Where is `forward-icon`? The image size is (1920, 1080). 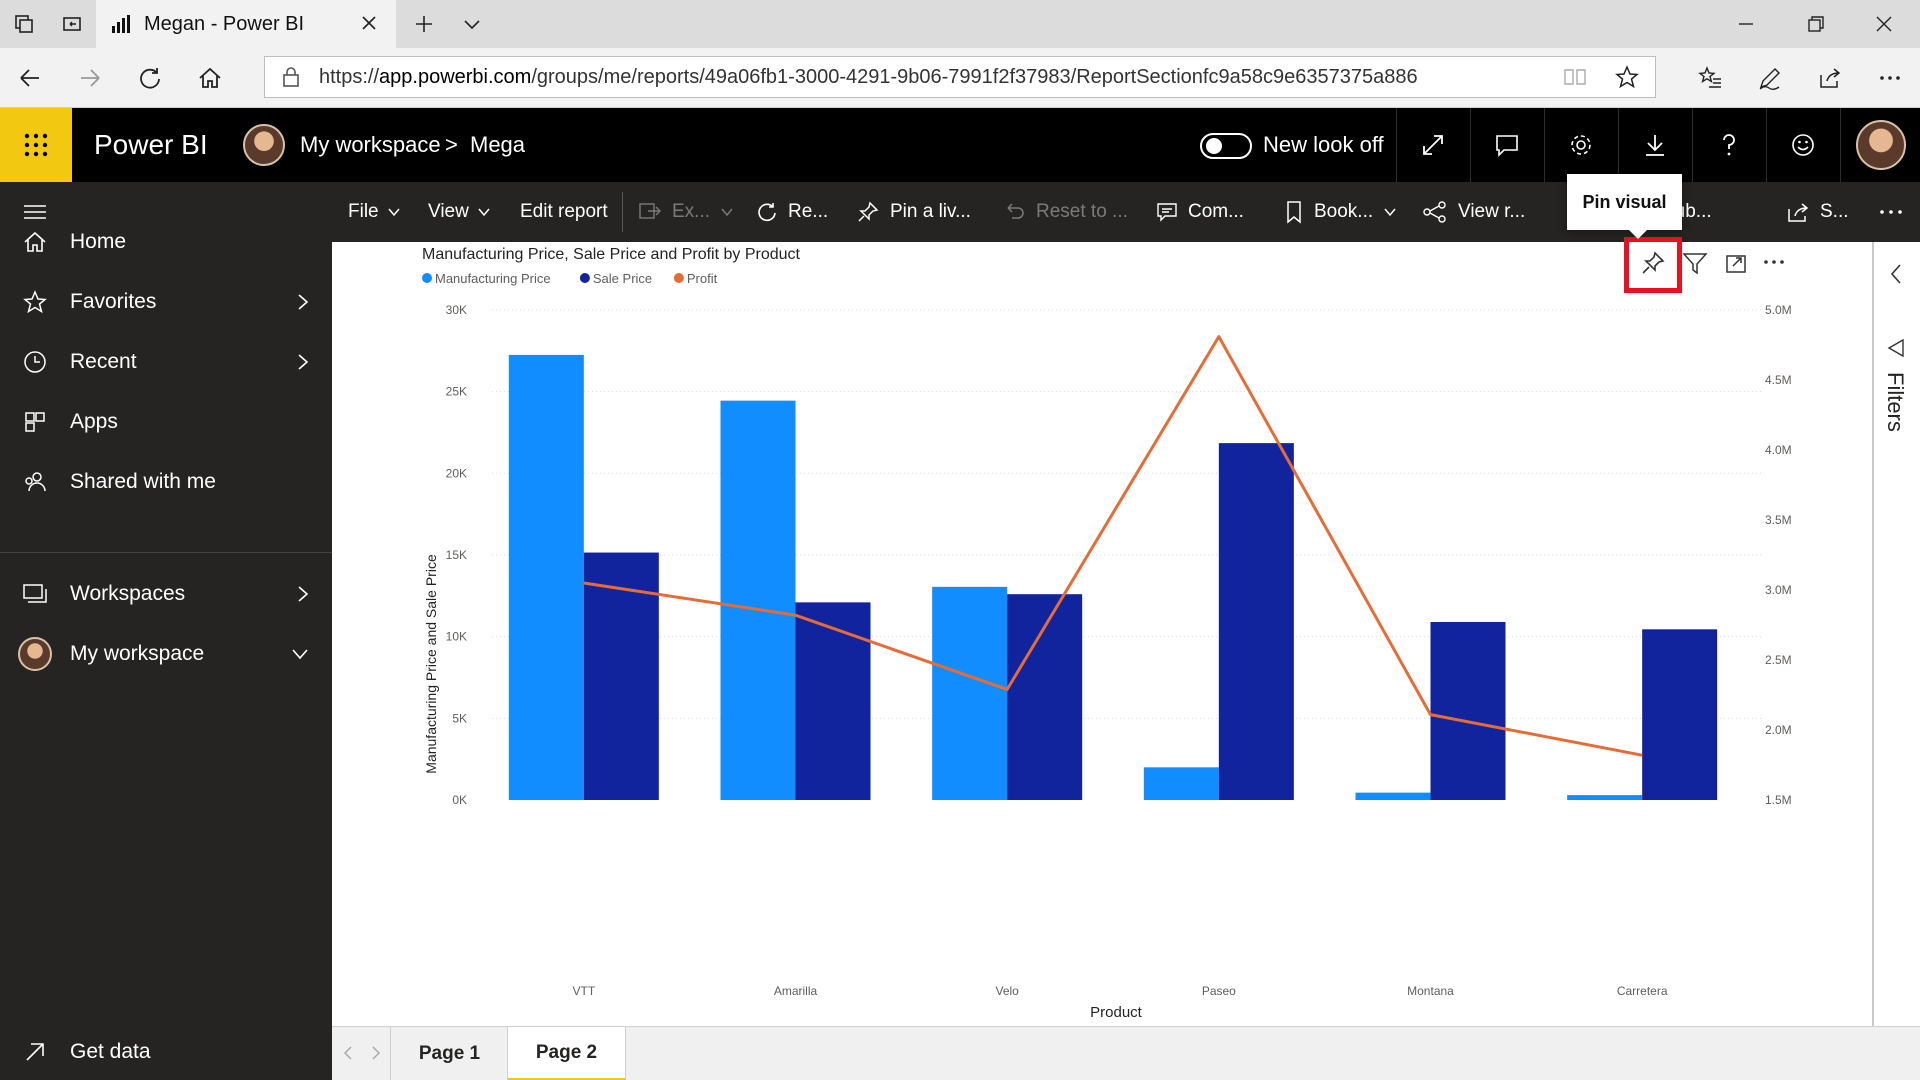 forward-icon is located at coordinates (90, 78).